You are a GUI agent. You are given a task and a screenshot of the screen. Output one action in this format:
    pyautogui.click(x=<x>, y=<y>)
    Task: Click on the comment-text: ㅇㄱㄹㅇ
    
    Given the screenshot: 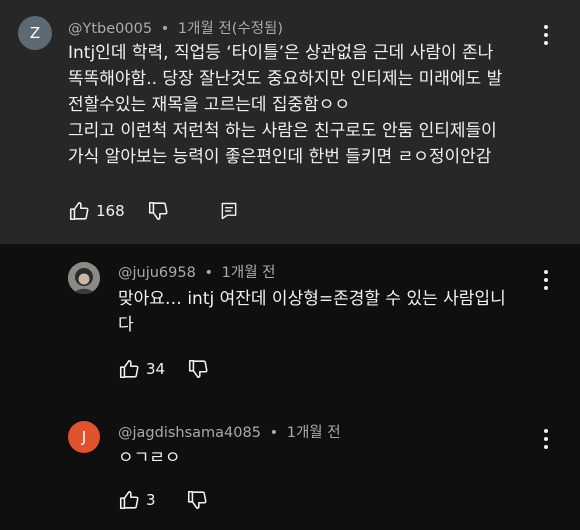 What is the action you would take?
    pyautogui.click(x=149, y=458)
    